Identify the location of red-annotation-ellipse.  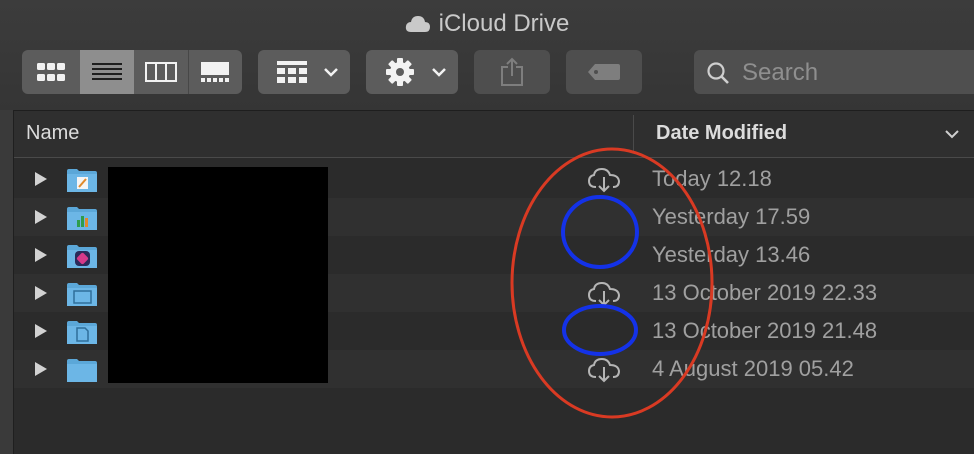
(612, 283).